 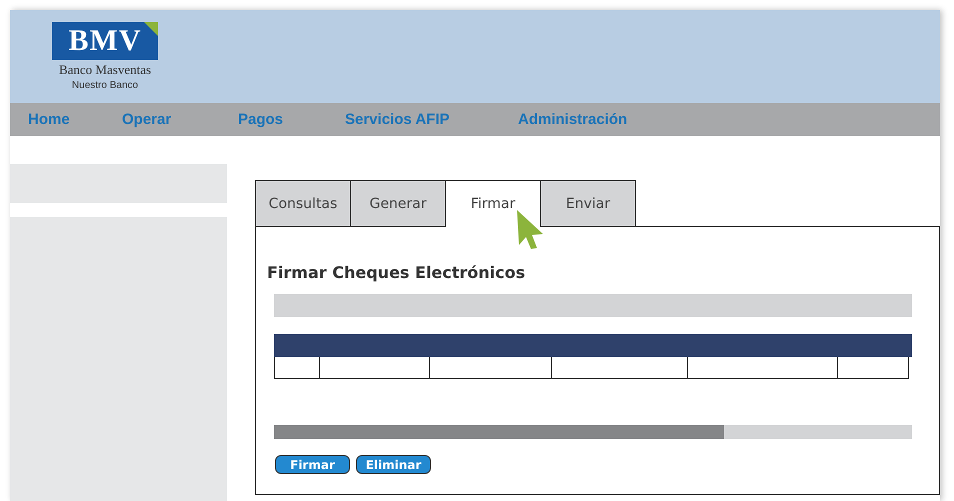 What do you see at coordinates (57, 119) in the screenshot?
I see `nav-link: Home` at bounding box center [57, 119].